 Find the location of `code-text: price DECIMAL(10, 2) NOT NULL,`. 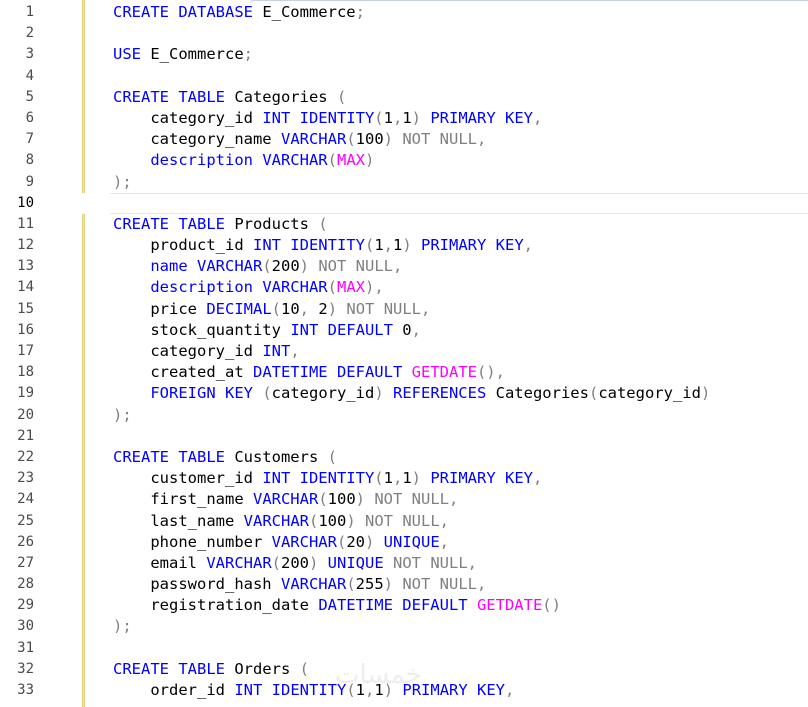

code-text: price DECIMAL(10, 2) NOT NULL, is located at coordinates (271, 309).